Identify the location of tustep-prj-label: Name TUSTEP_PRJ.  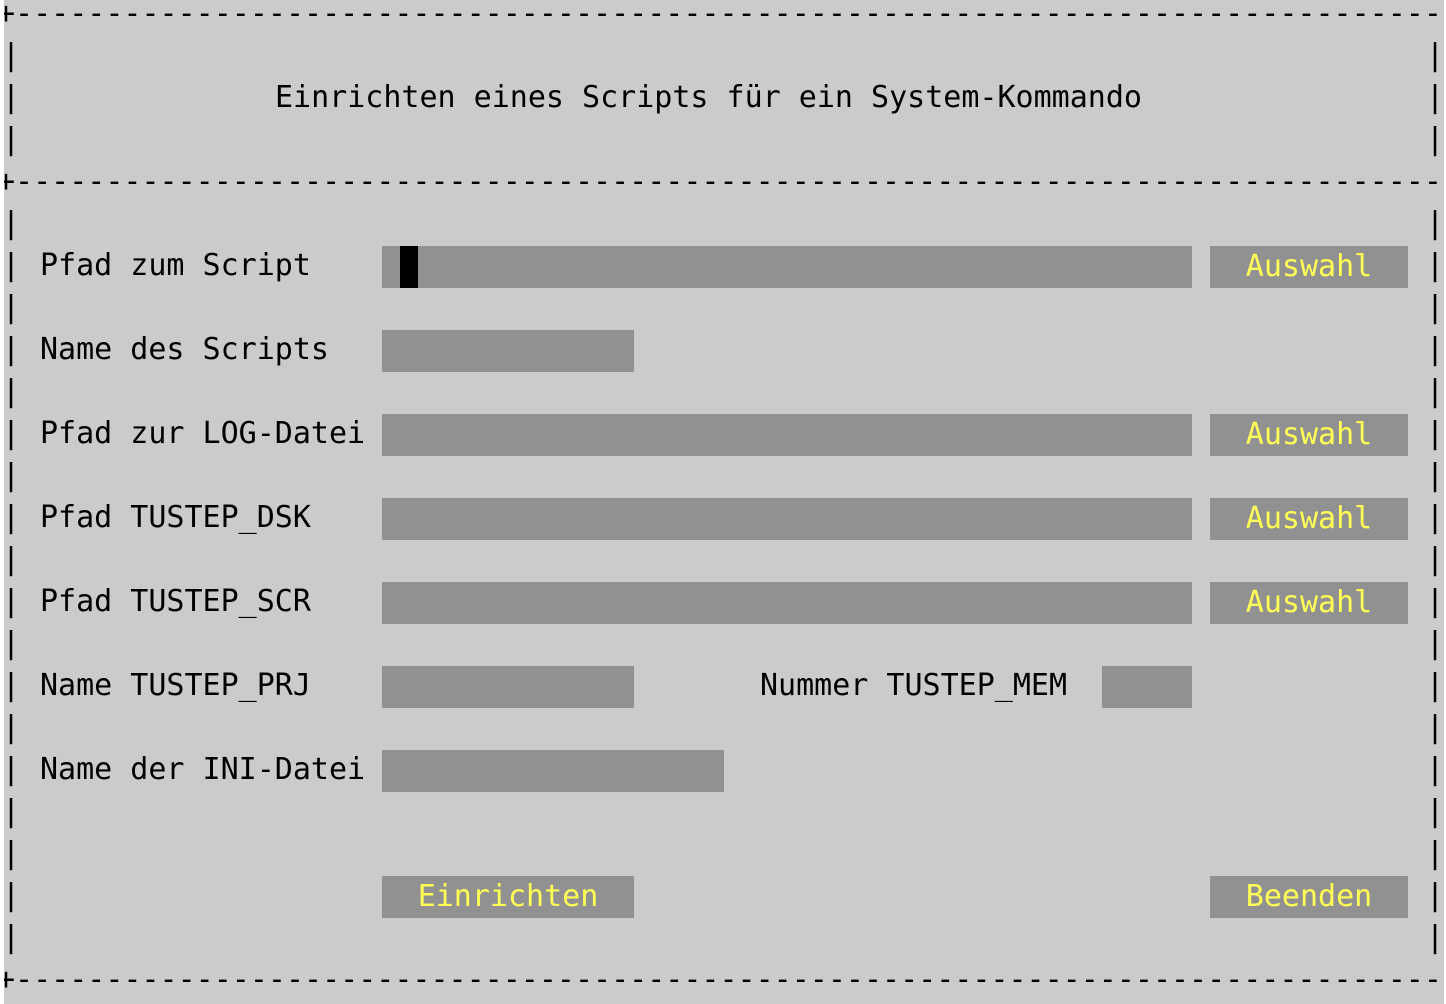
(175, 685).